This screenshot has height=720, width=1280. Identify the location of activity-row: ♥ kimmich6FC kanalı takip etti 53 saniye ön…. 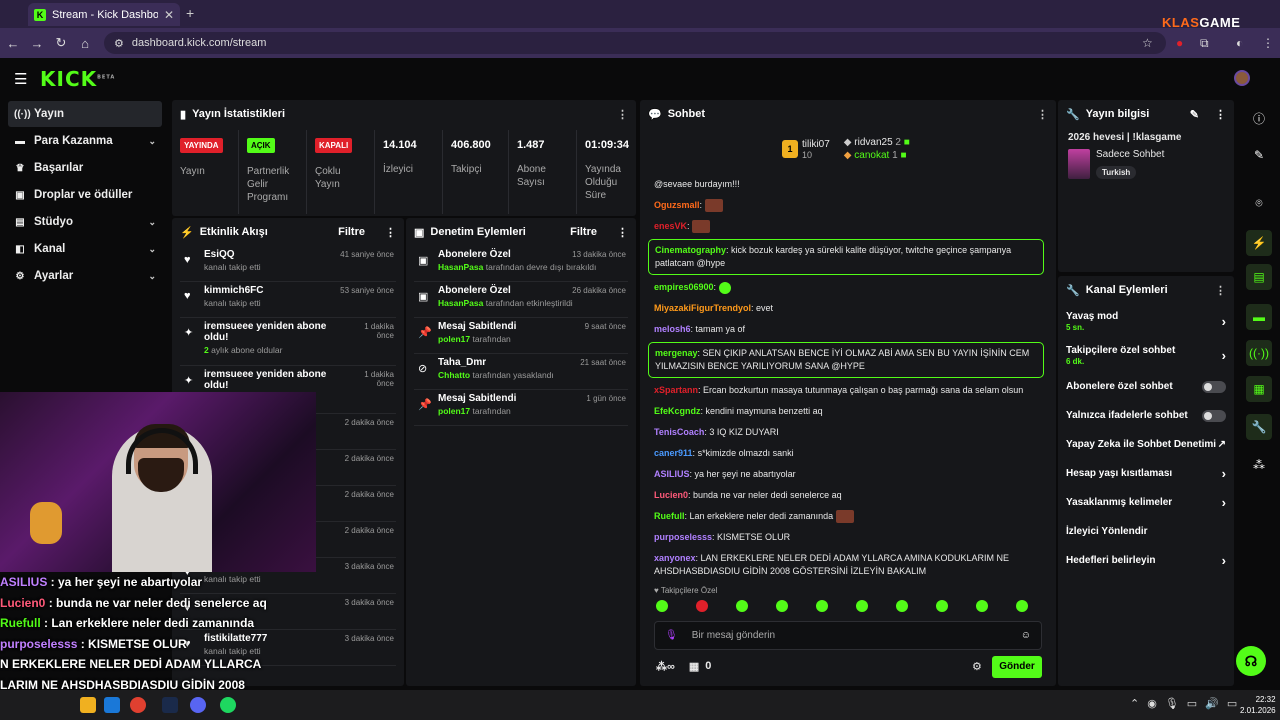
(288, 300).